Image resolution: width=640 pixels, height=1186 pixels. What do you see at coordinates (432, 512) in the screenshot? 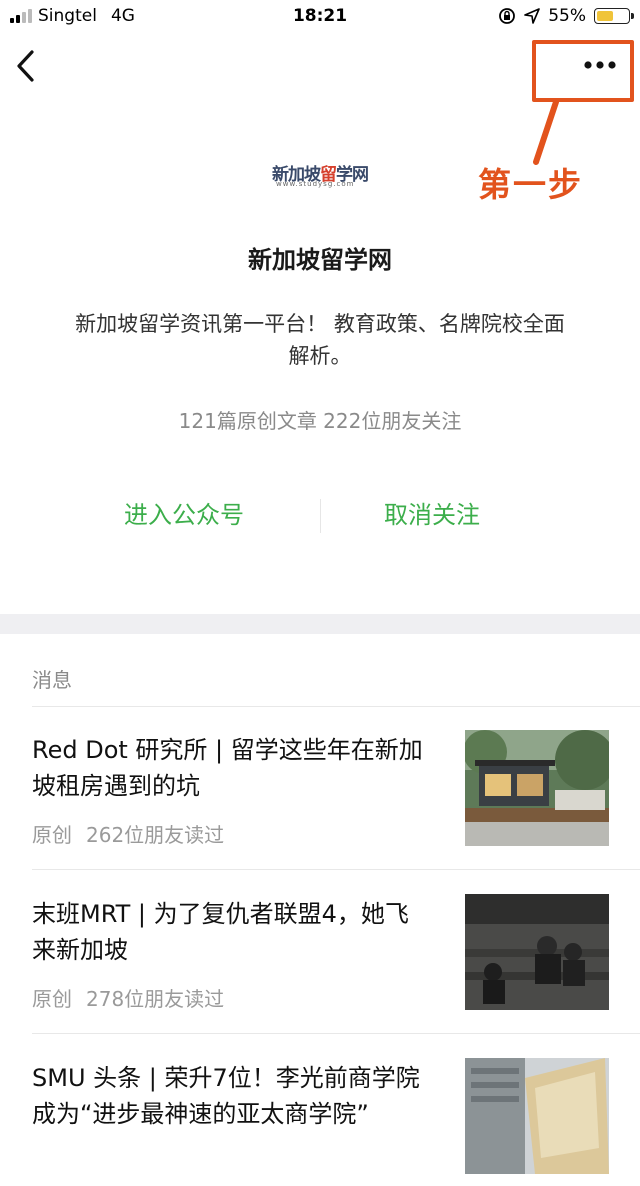
I see `unfollow-button: 取消关注` at bounding box center [432, 512].